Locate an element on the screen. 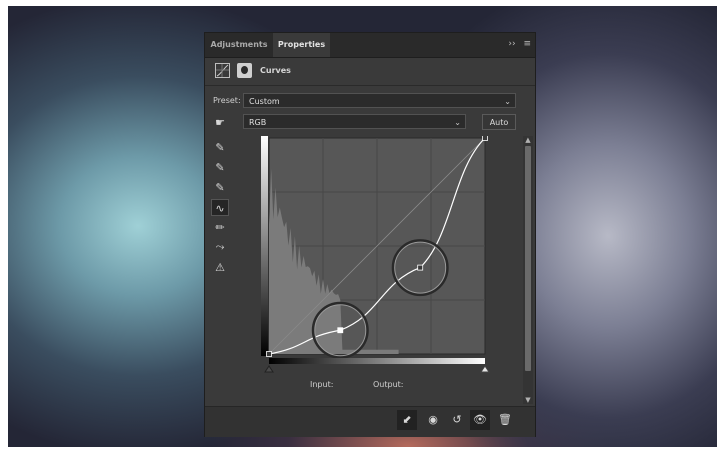 Image resolution: width=725 pixels, height=455 pixels. channel-value: RGB is located at coordinates (258, 122).